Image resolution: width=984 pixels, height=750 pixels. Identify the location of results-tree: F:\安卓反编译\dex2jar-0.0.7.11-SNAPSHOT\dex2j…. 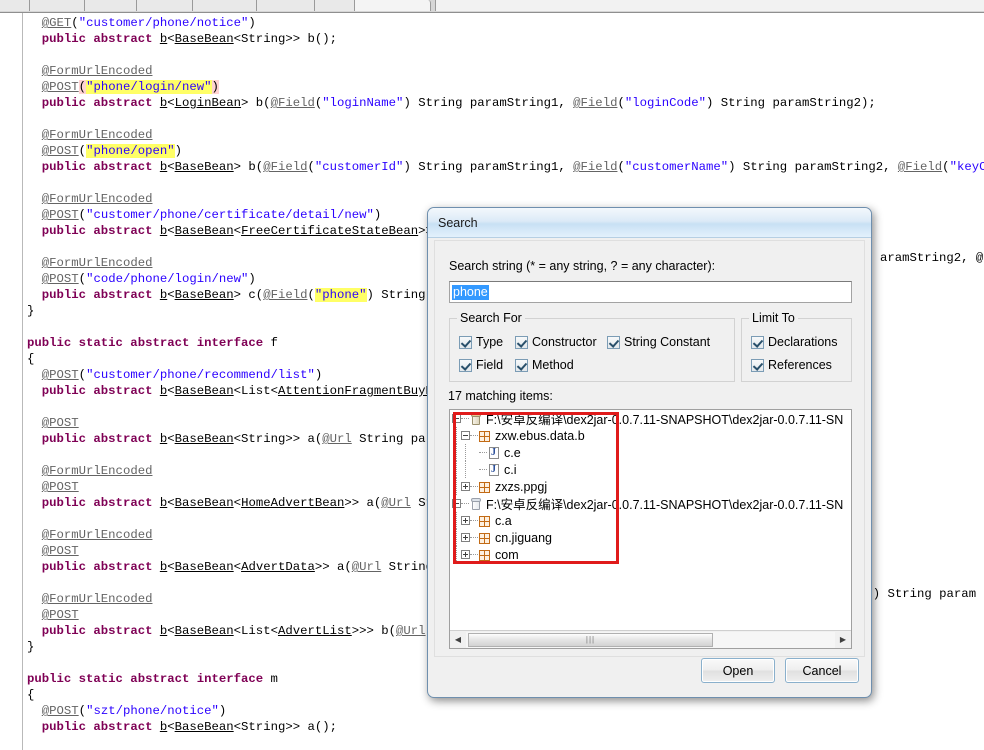
(650, 529).